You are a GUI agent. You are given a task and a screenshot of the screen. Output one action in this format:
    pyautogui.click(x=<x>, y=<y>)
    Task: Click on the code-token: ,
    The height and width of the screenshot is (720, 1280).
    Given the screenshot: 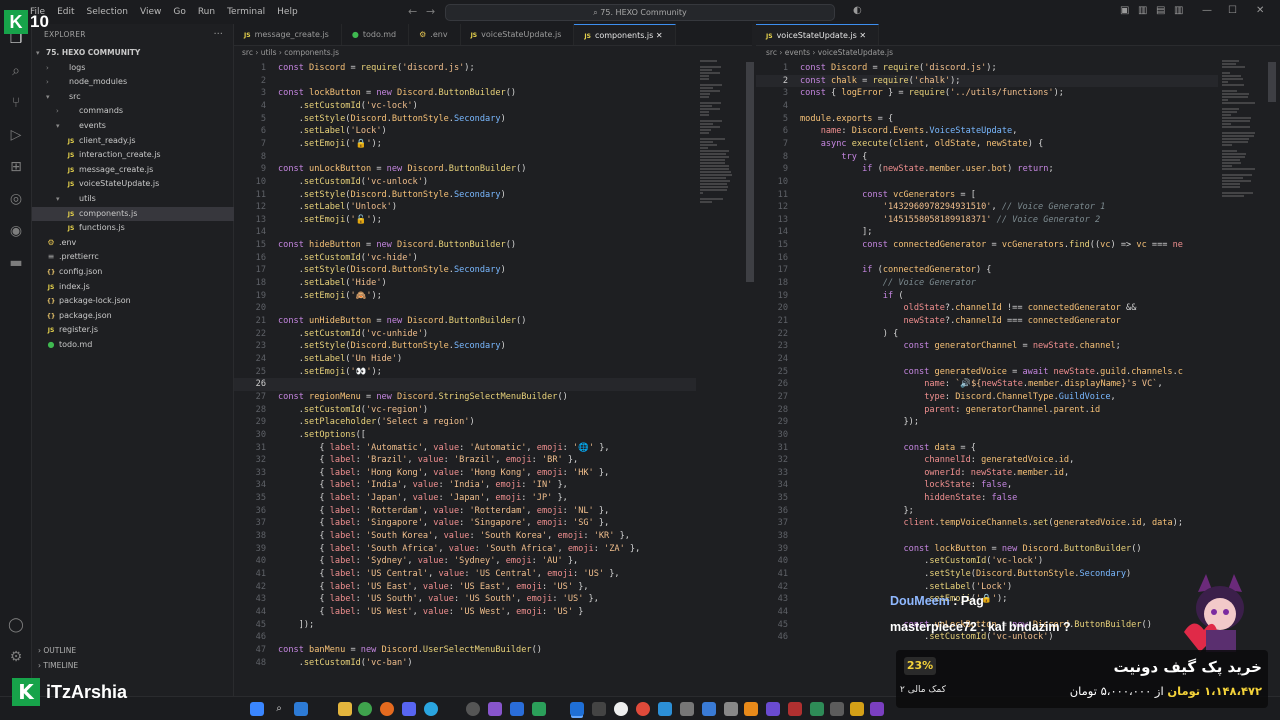 What is the action you would take?
    pyautogui.click(x=423, y=599)
    